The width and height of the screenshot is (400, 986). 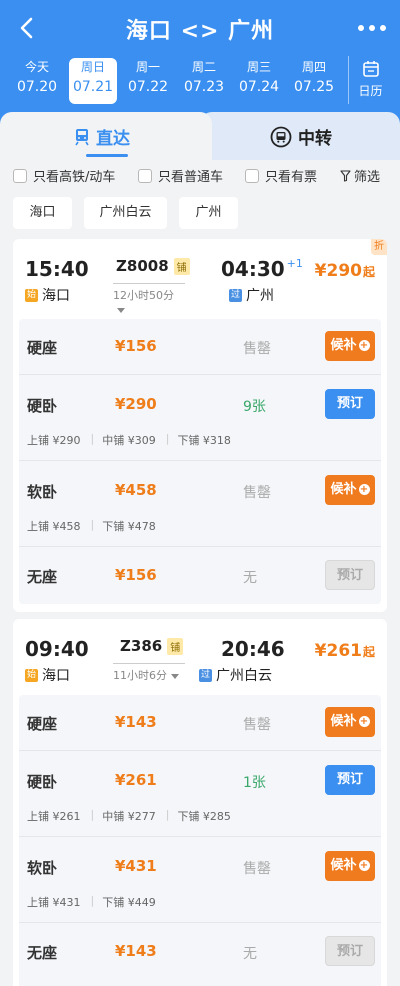 I want to click on seat-price: ¥290, so click(x=136, y=404).